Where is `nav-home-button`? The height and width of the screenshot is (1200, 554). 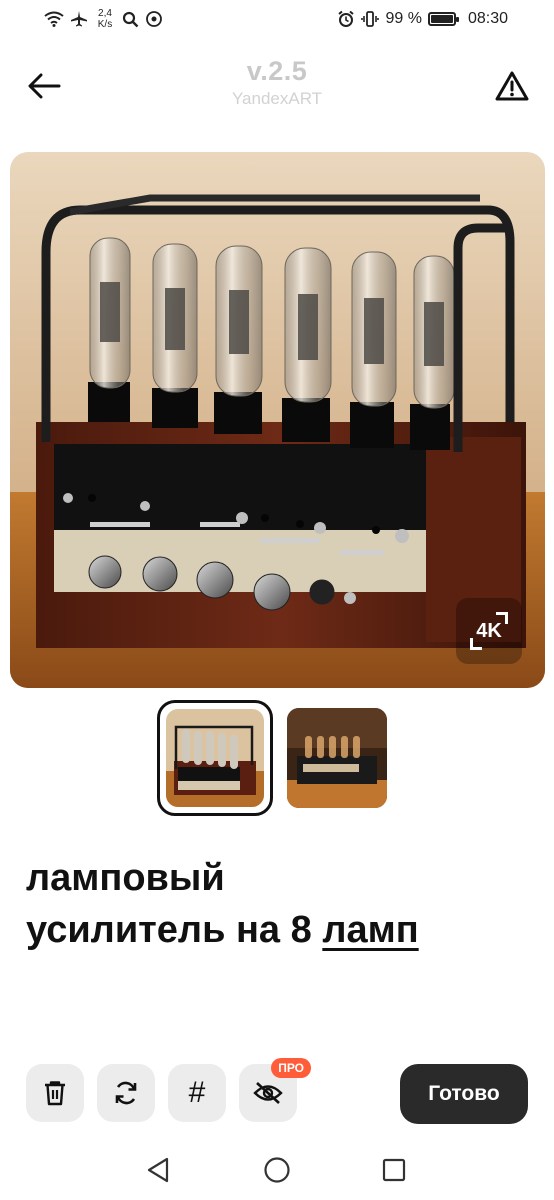 nav-home-button is located at coordinates (277, 1170).